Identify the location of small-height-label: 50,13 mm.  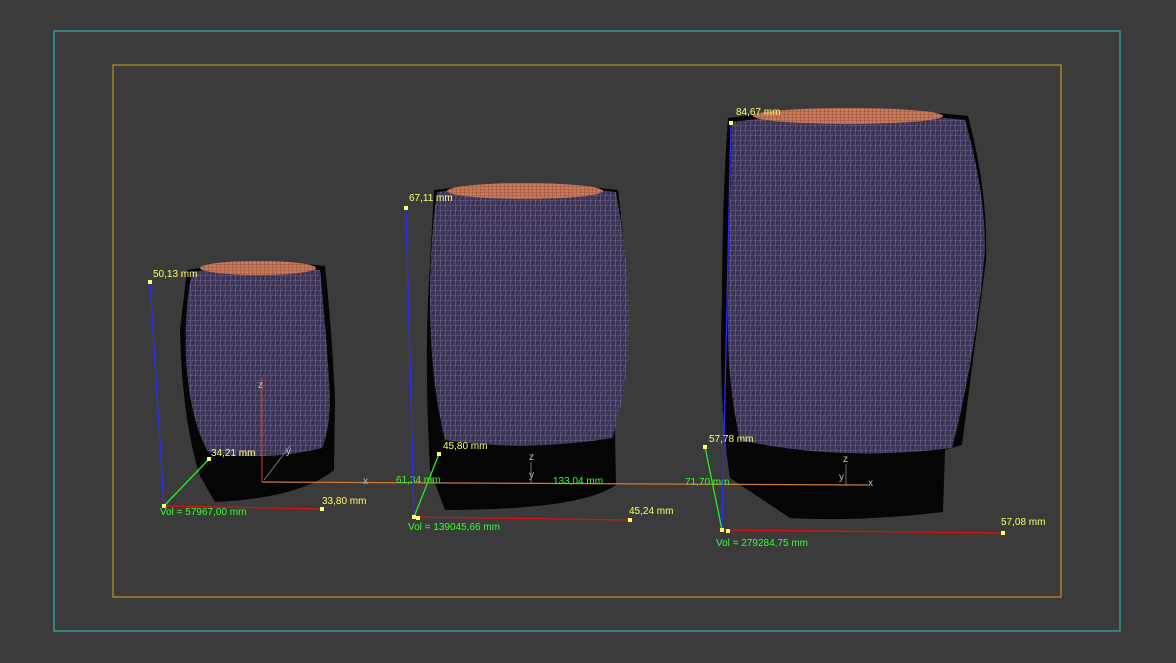
(175, 274).